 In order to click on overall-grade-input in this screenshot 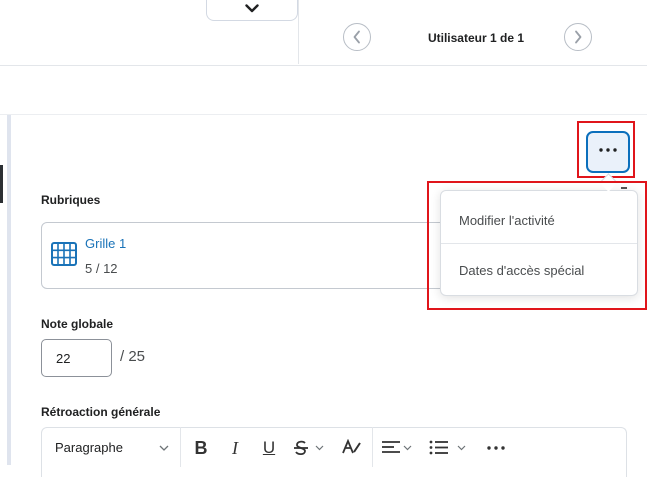, I will do `click(76, 358)`.